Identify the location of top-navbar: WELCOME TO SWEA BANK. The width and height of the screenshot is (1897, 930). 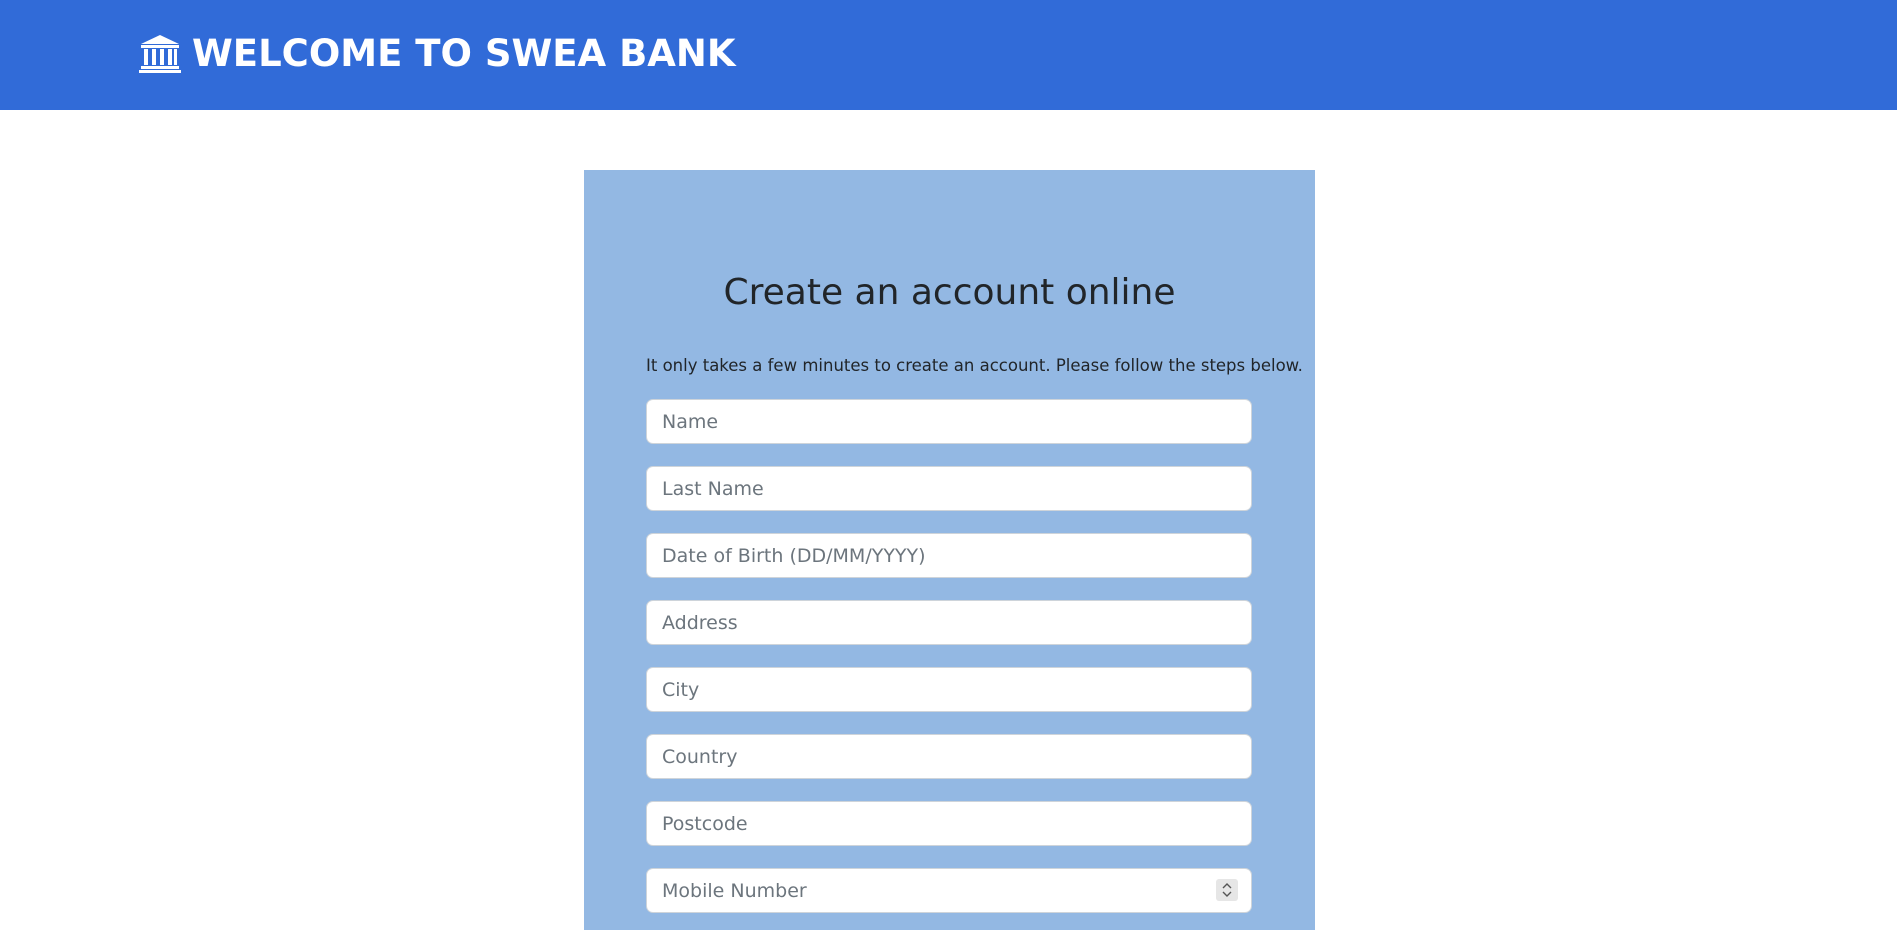
(948, 55).